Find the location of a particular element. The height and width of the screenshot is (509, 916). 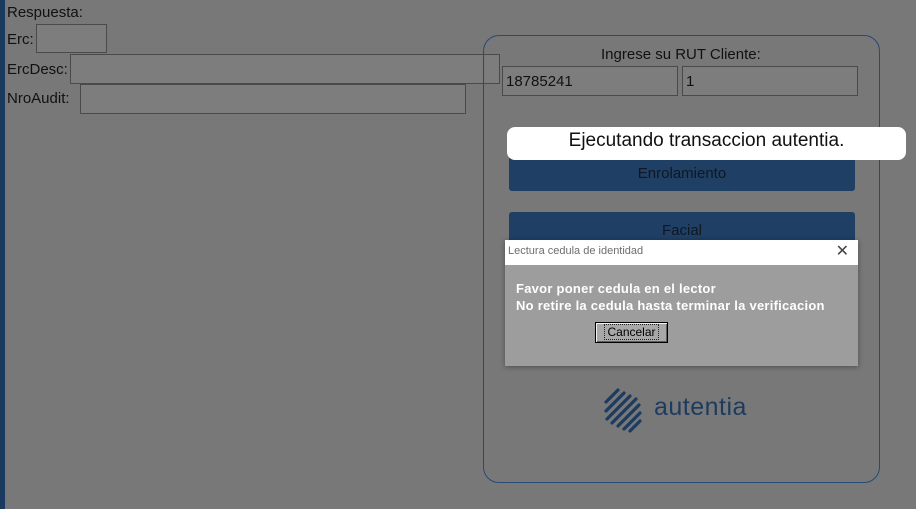

facial-button: Facial is located at coordinates (682, 226).